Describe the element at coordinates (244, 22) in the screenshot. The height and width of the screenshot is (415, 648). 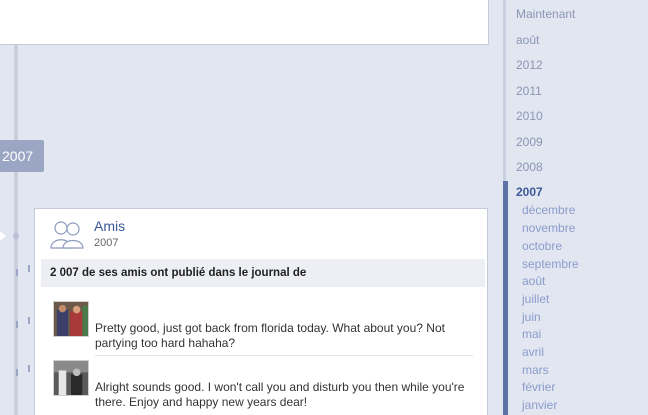
I see `previous-post-card` at that location.